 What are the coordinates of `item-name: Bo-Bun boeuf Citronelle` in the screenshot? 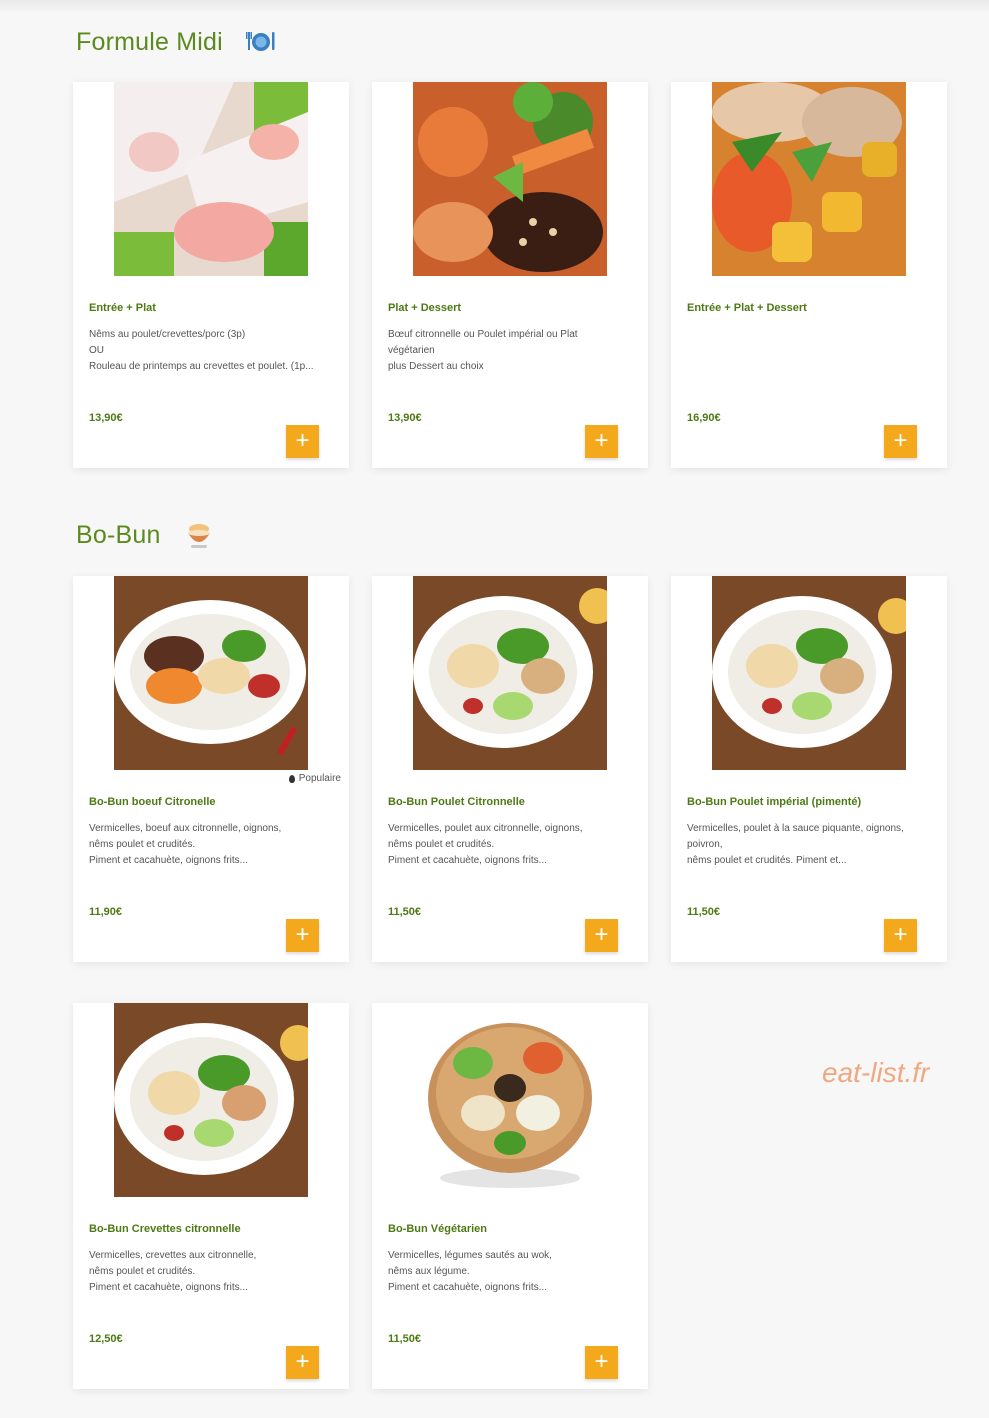 It's located at (152, 802).